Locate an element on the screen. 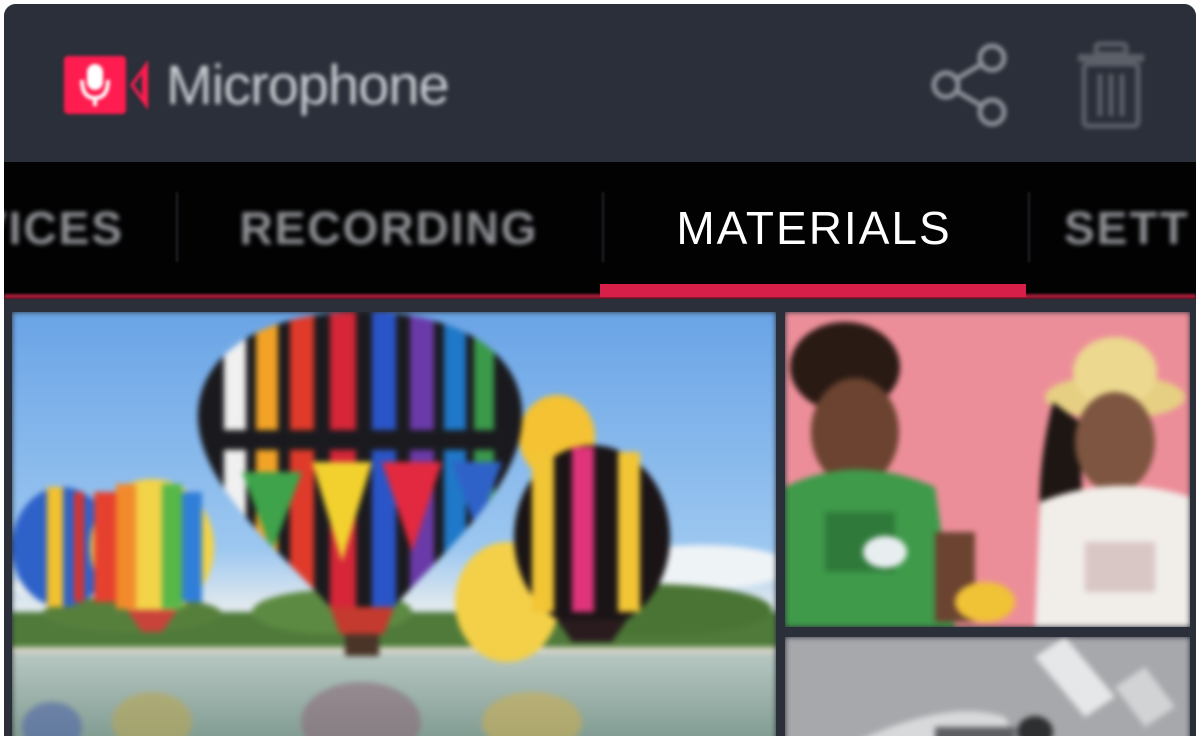  gallery-tile-bw is located at coordinates (987, 686).